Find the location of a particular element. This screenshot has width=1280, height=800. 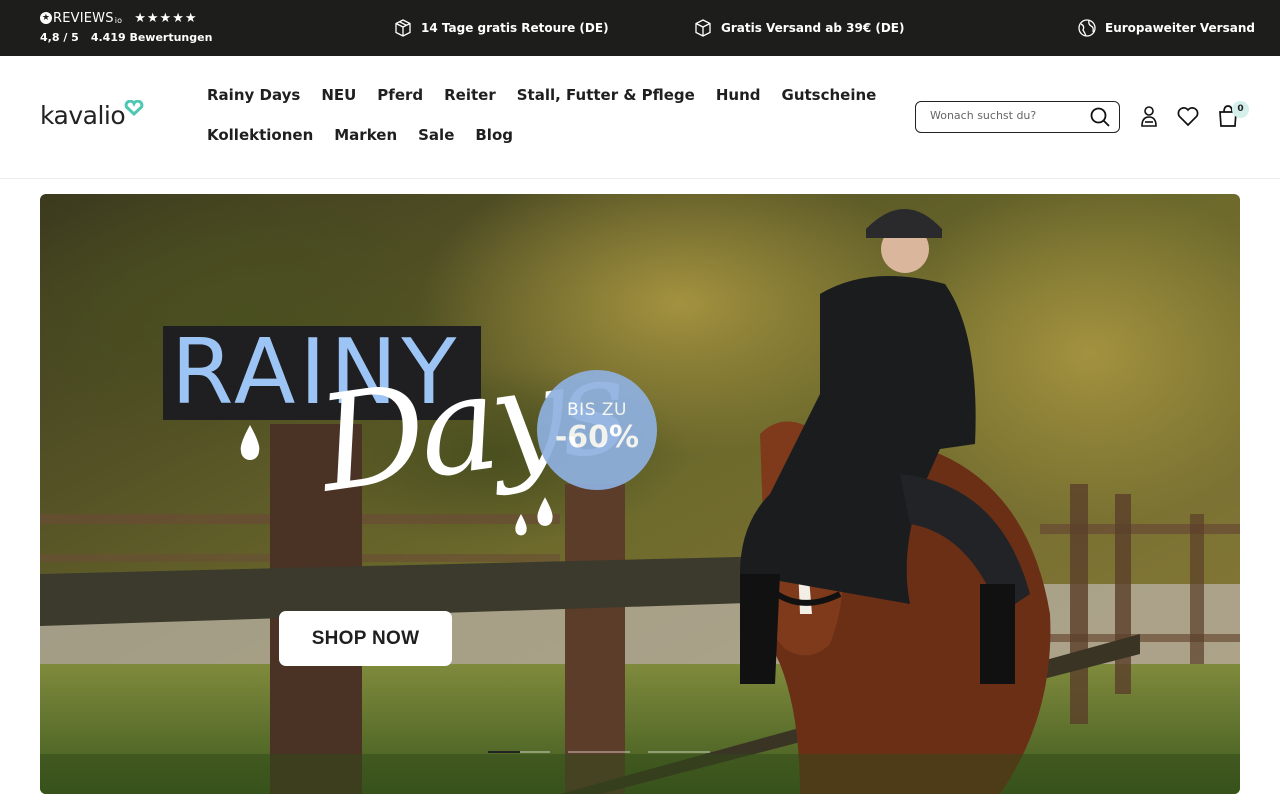

rating-stars: ★★★★★ is located at coordinates (166, 18).